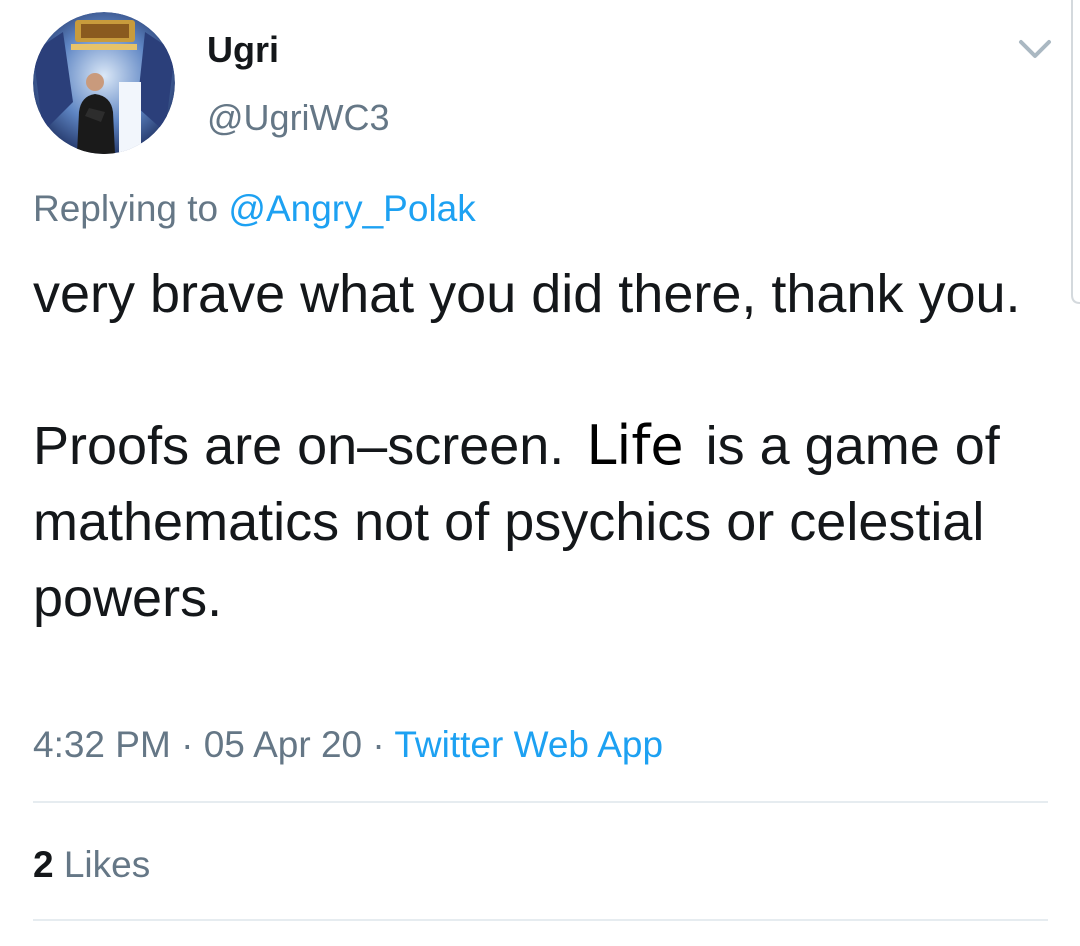  Describe the element at coordinates (351, 208) in the screenshot. I see `reply-mention-link: @Angry_Polak` at that location.